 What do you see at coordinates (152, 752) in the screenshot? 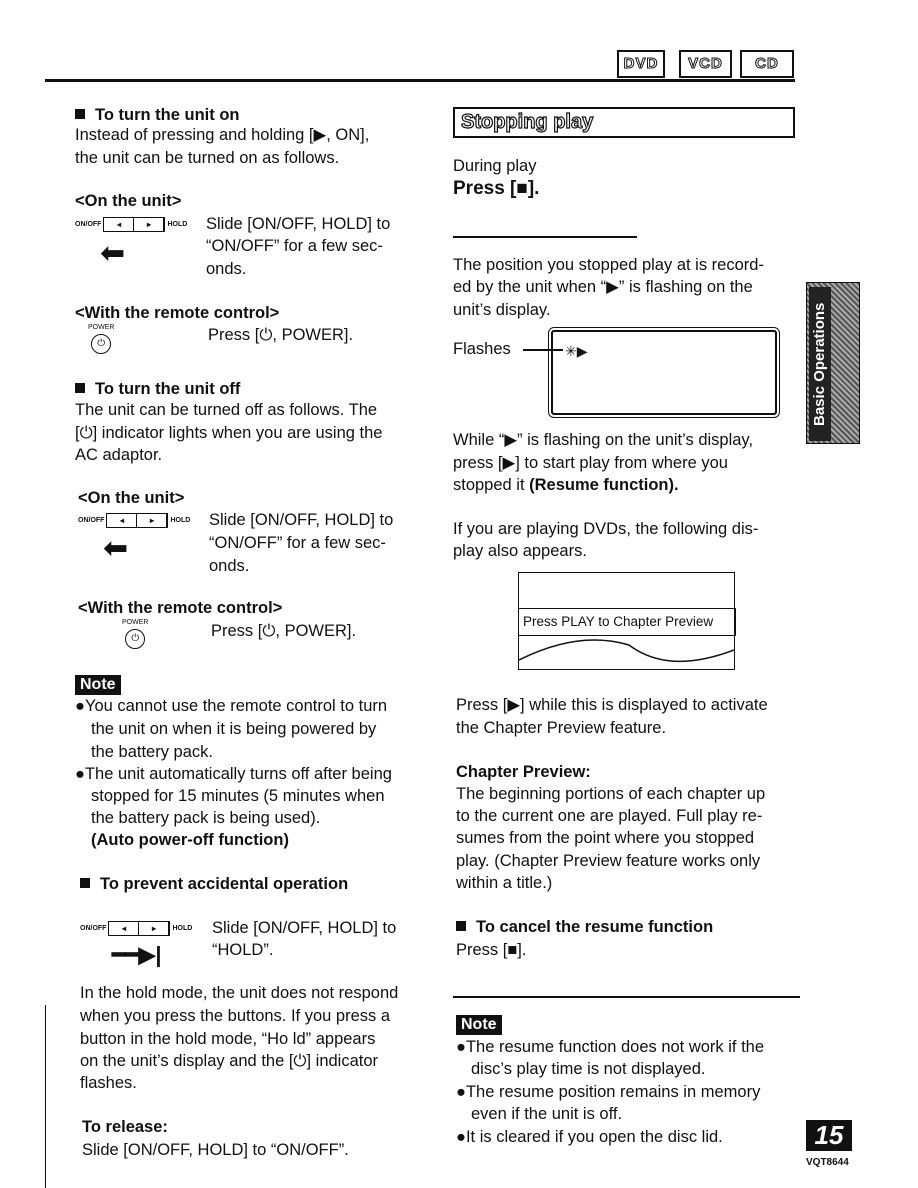
I see `note-line: the battery pack.` at bounding box center [152, 752].